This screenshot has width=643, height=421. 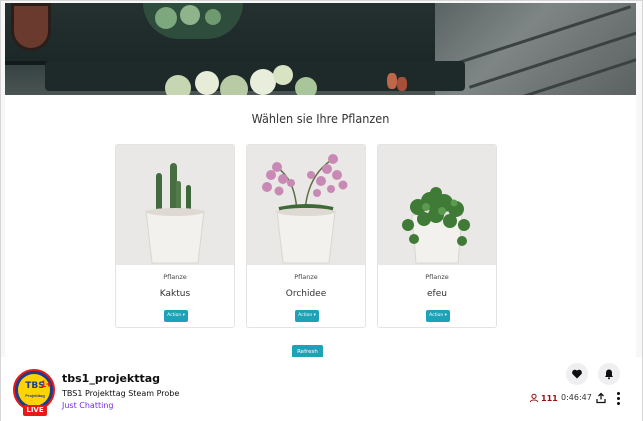 I want to click on heart-icon, so click(x=577, y=374).